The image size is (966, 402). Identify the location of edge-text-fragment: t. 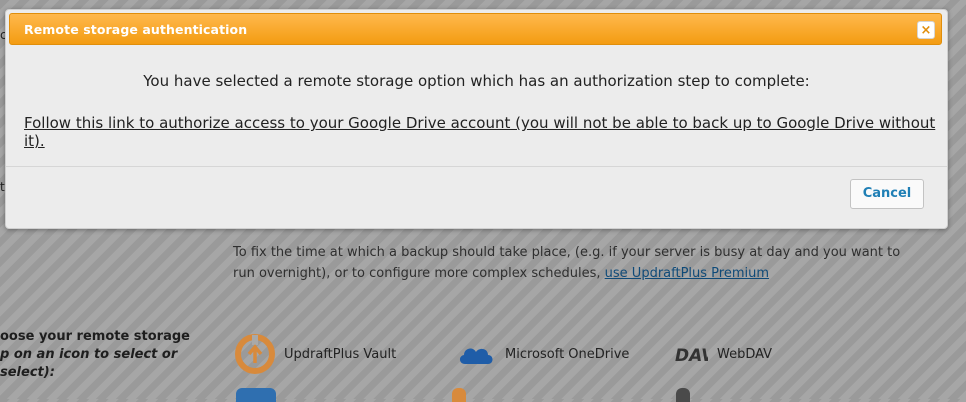
(2, 187).